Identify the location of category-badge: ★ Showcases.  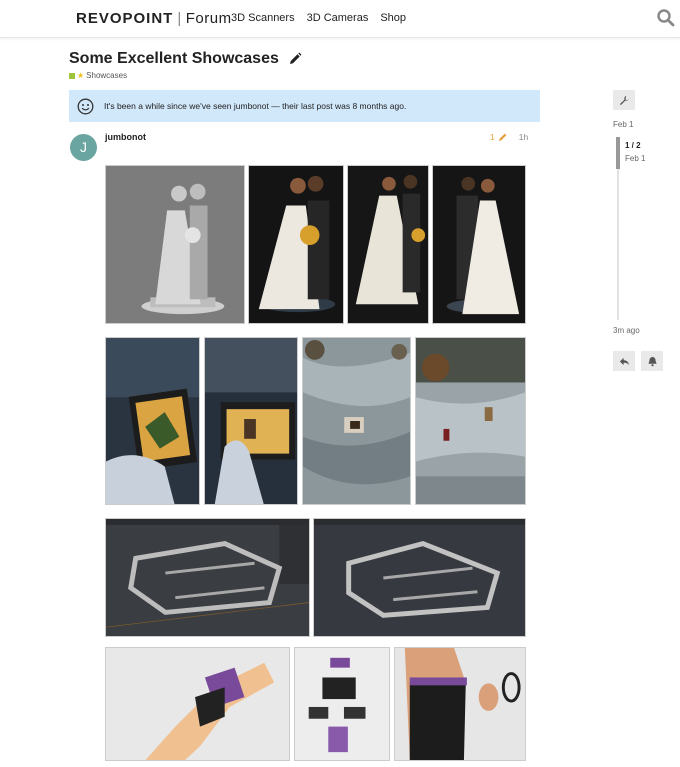
(98, 75).